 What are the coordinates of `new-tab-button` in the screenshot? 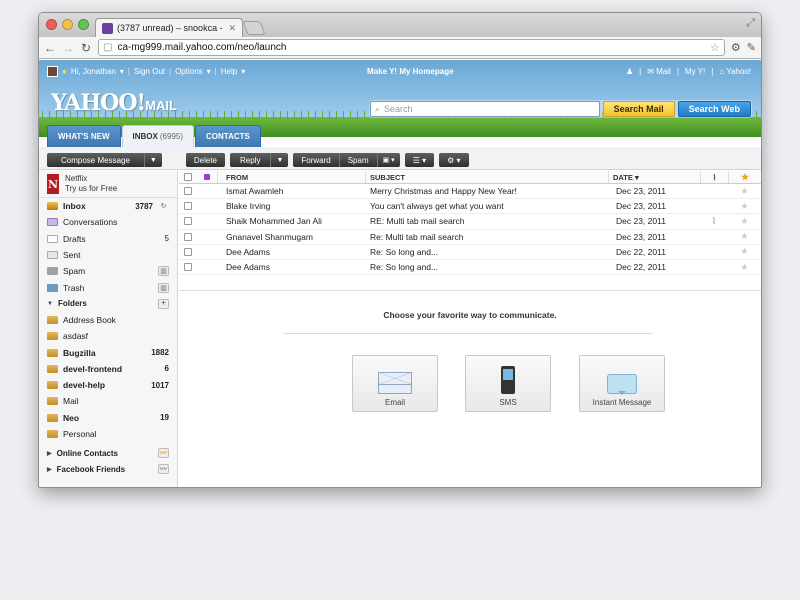 It's located at (254, 28).